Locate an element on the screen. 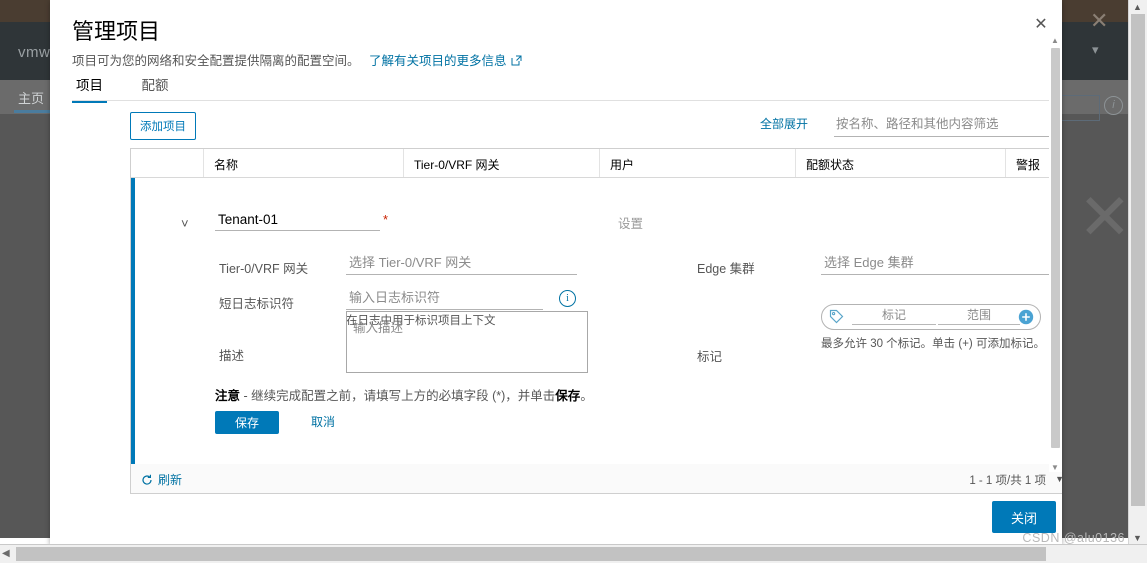 Image resolution: width=1147 pixels, height=563 pixels. dialog-subtitle: 项目可为您的网络和安全配置提供隔离的配置空间。 了解有关项目的更多信息 is located at coordinates (297, 59).